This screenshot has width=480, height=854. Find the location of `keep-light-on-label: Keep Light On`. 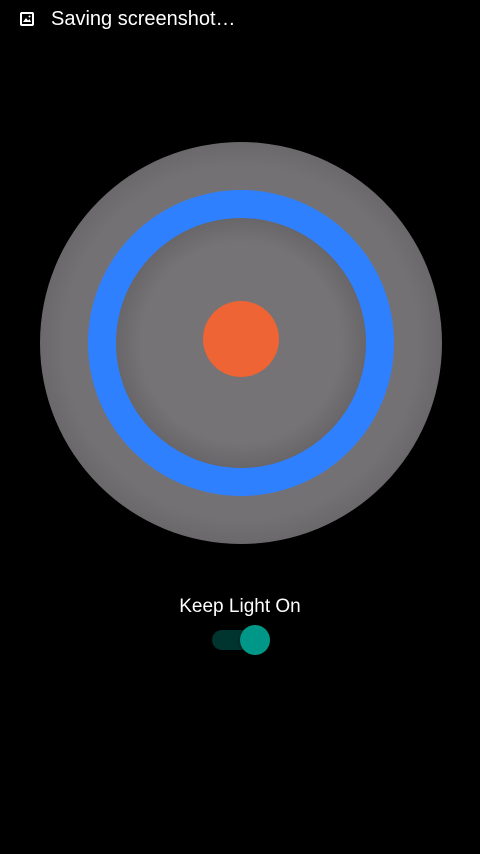

keep-light-on-label: Keep Light On is located at coordinates (240, 606).